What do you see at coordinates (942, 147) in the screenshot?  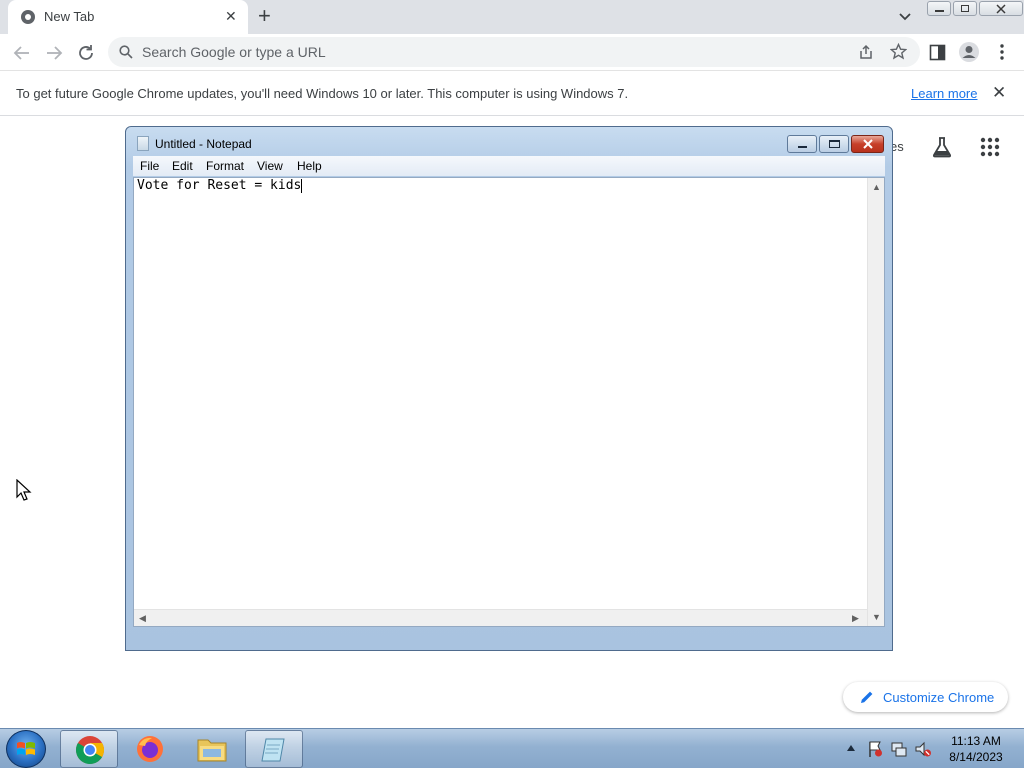 I see `labs-flask-icon` at bounding box center [942, 147].